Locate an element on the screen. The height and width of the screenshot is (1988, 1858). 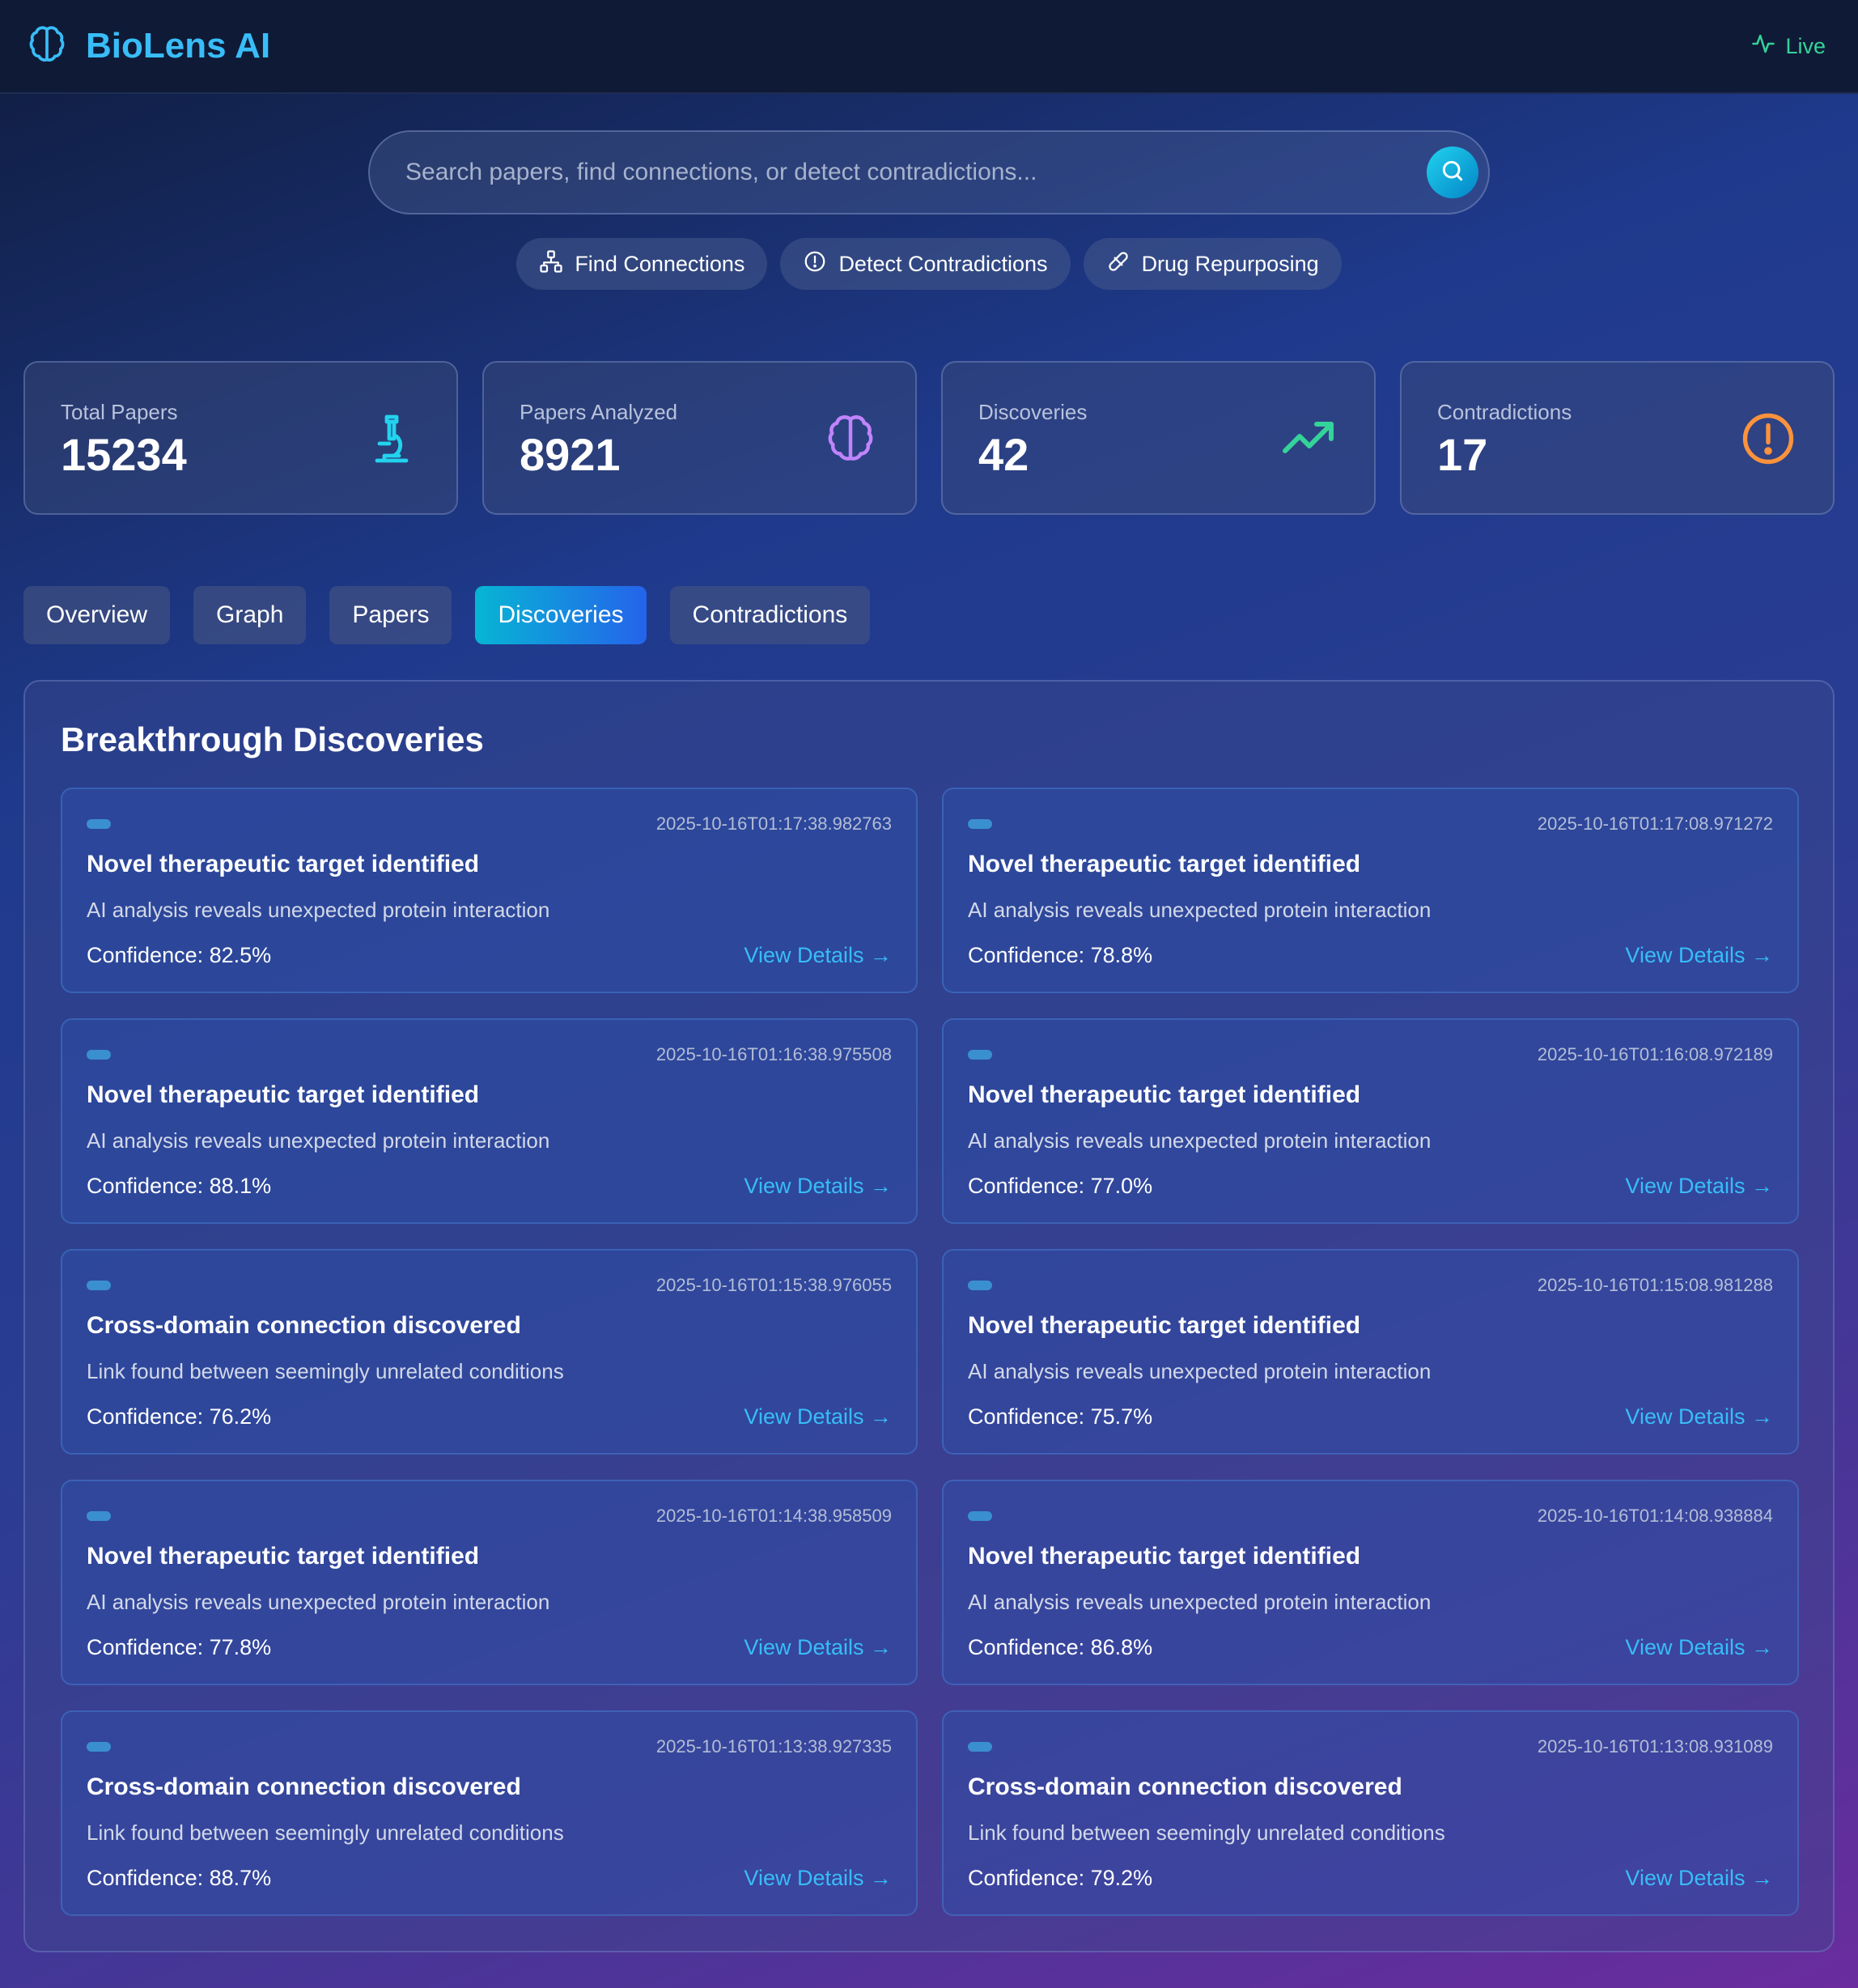
confidence-score: Confidence: 82.5% is located at coordinates (179, 955).